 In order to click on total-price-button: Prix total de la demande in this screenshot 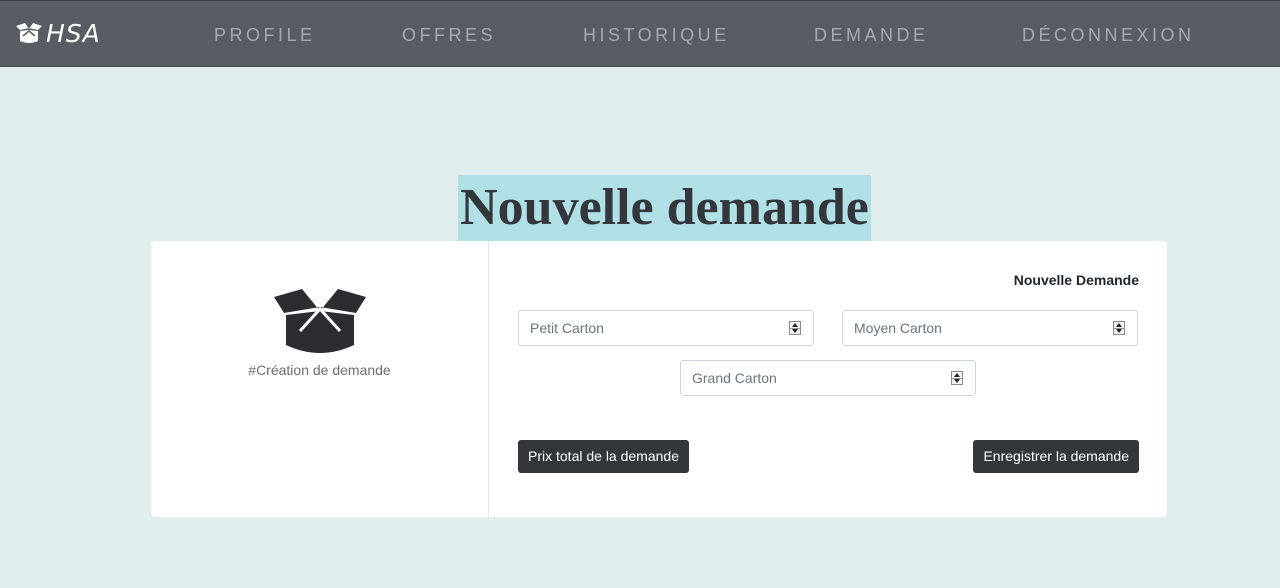, I will do `click(603, 456)`.